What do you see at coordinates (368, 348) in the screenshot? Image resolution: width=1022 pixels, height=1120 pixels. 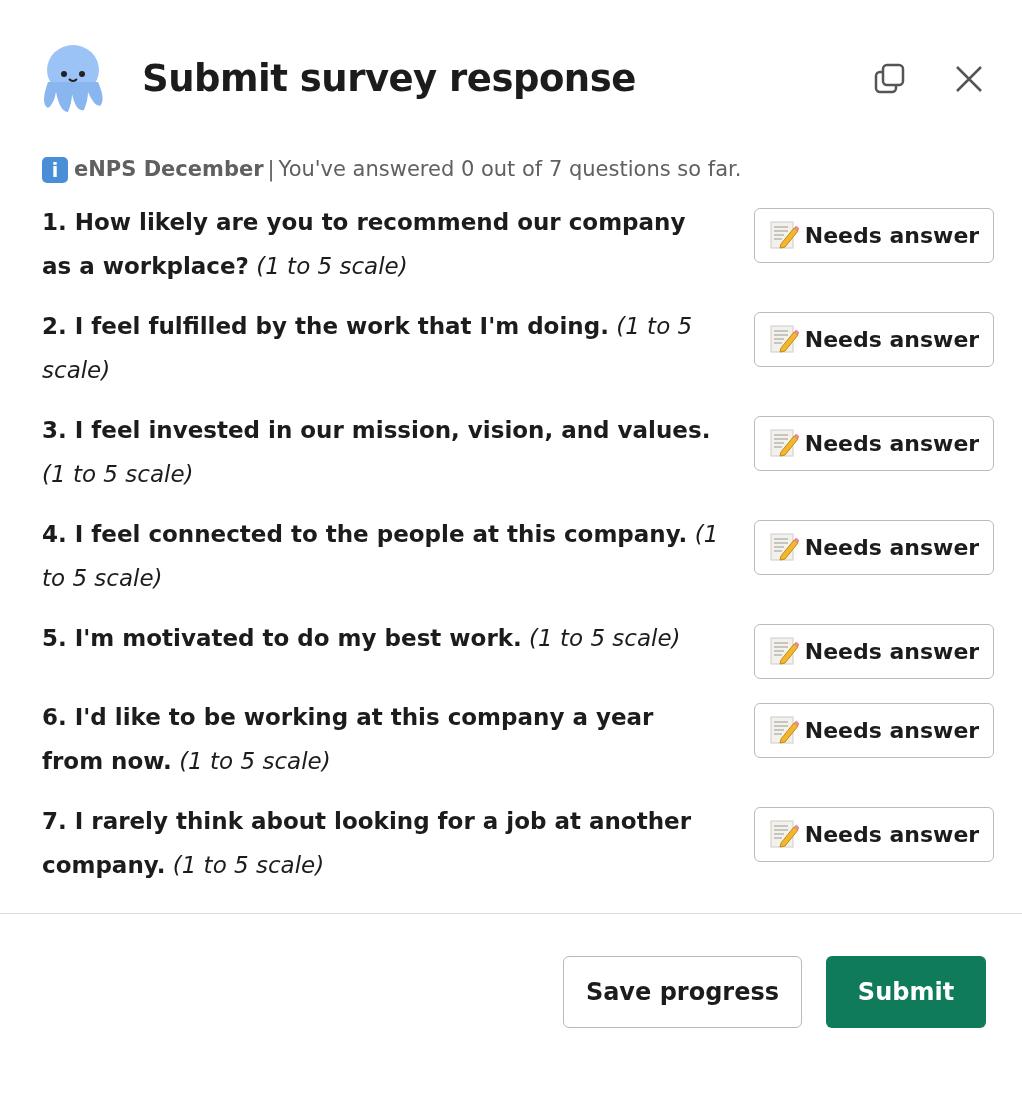 I see `question-text: 2. I feel fulfilled by the work that I'm doing. (1 to 5 scale)` at bounding box center [368, 348].